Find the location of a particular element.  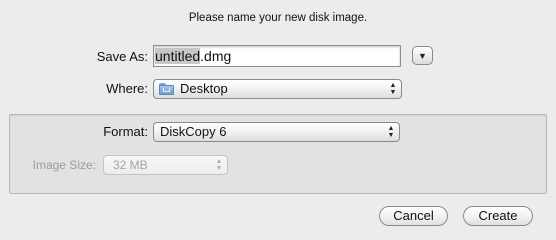

save-as-label: Save As: is located at coordinates (122, 56).